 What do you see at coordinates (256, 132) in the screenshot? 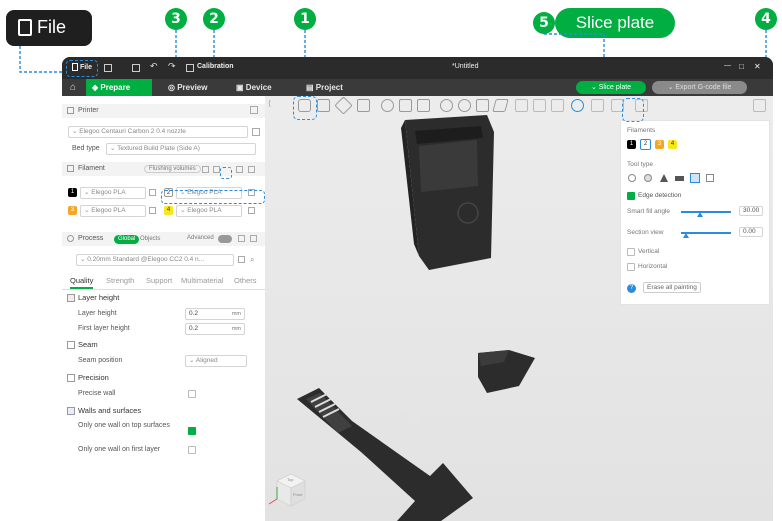
I see `printer-edit-icon` at bounding box center [256, 132].